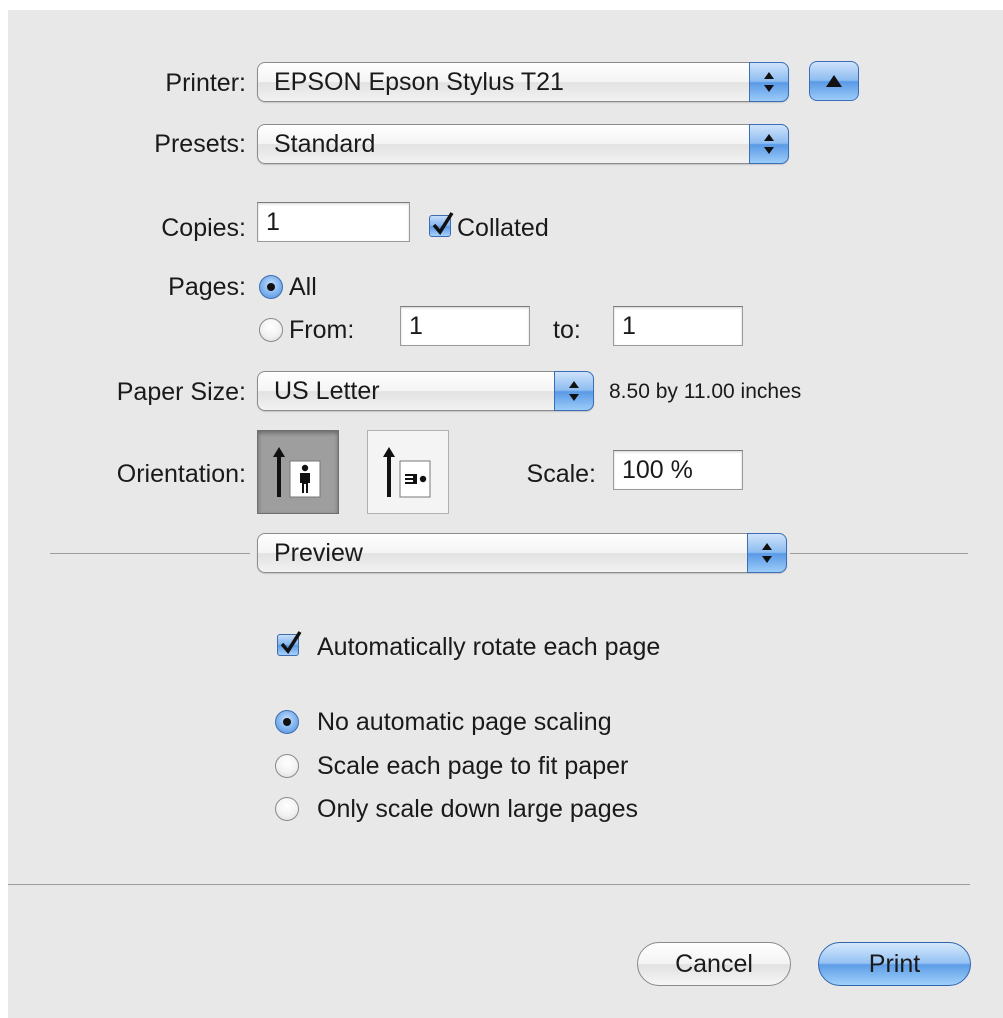  I want to click on scale-label: Scale:, so click(561, 474).